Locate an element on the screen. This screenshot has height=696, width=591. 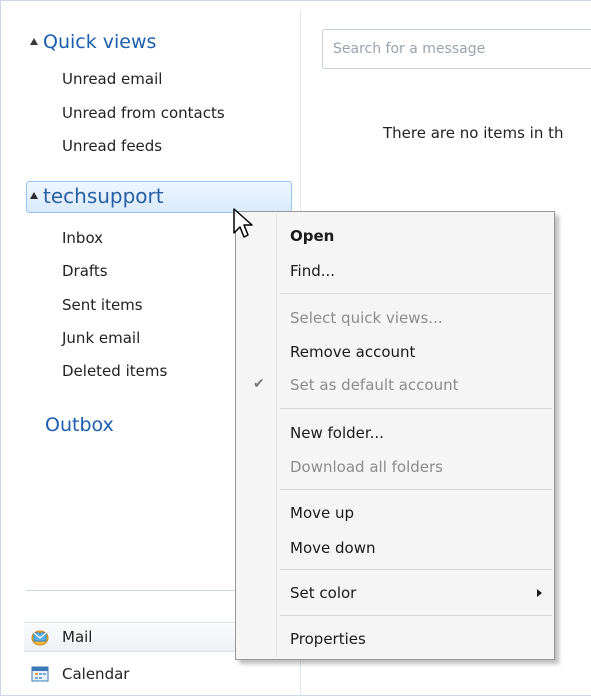
menu-item-set-default-account: Set as default account is located at coordinates (374, 385).